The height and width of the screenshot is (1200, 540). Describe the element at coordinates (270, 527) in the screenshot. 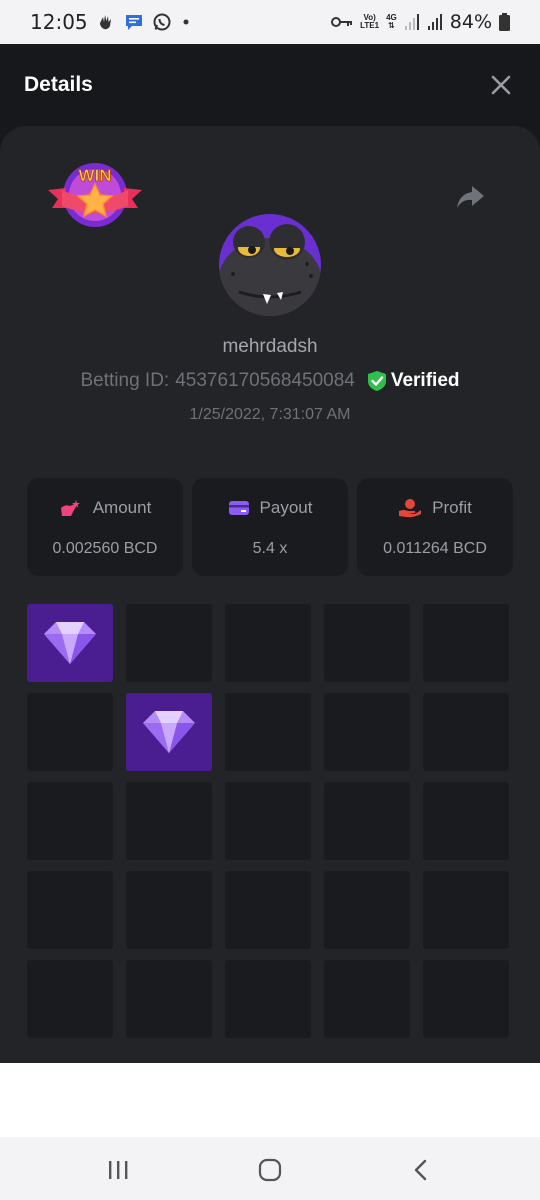

I see `payout-card: Payout 5.4 x` at that location.